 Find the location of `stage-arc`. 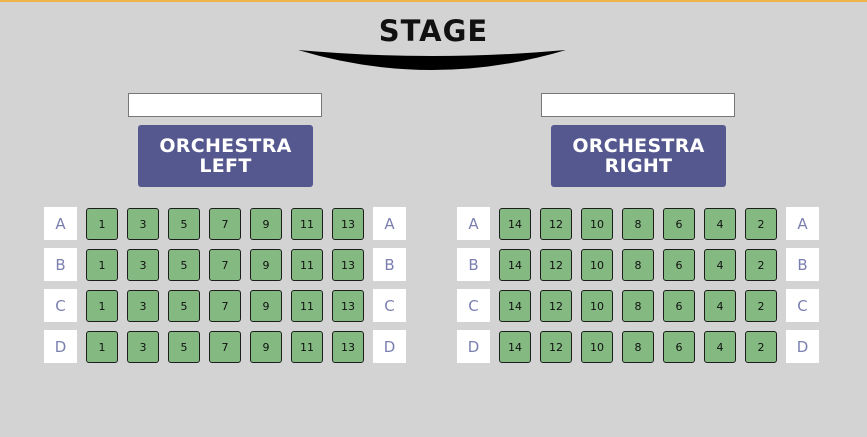

stage-arc is located at coordinates (432, 60).